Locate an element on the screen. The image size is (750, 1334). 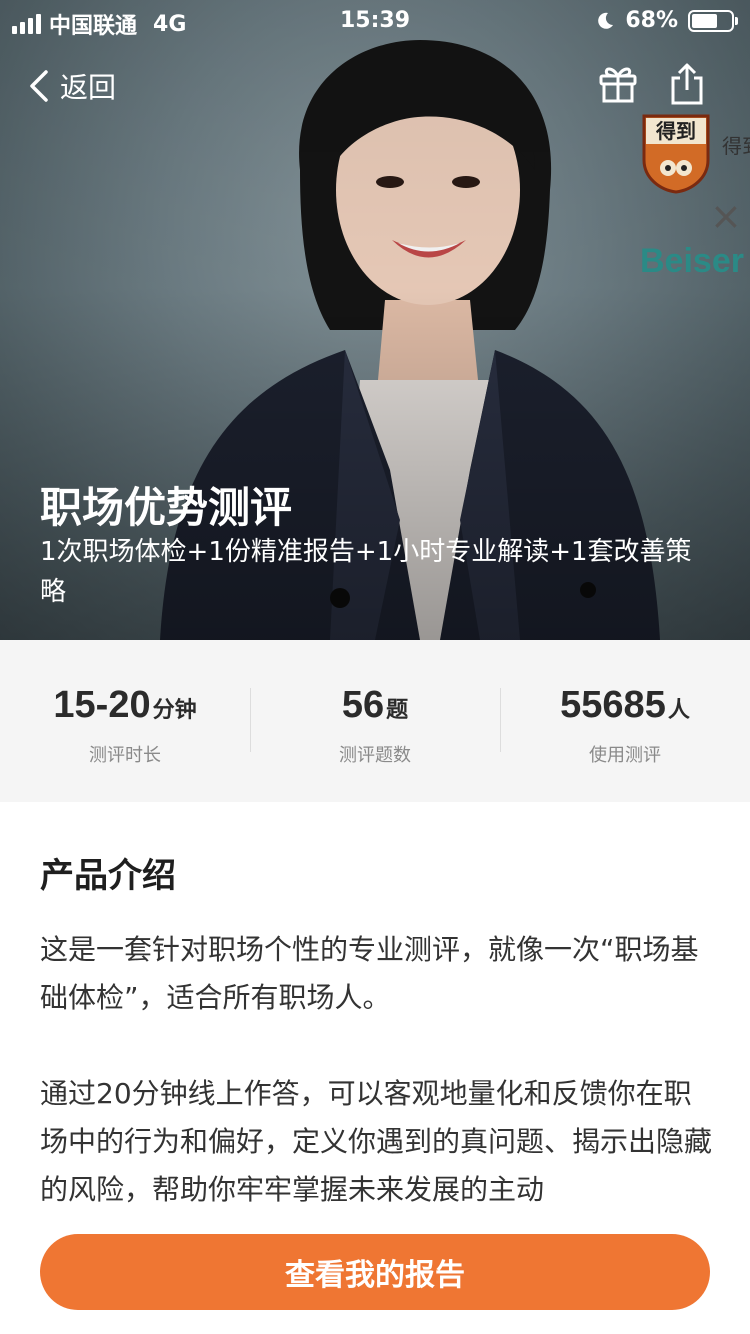
stat-duration-value: 15-20 is located at coordinates (102, 705).